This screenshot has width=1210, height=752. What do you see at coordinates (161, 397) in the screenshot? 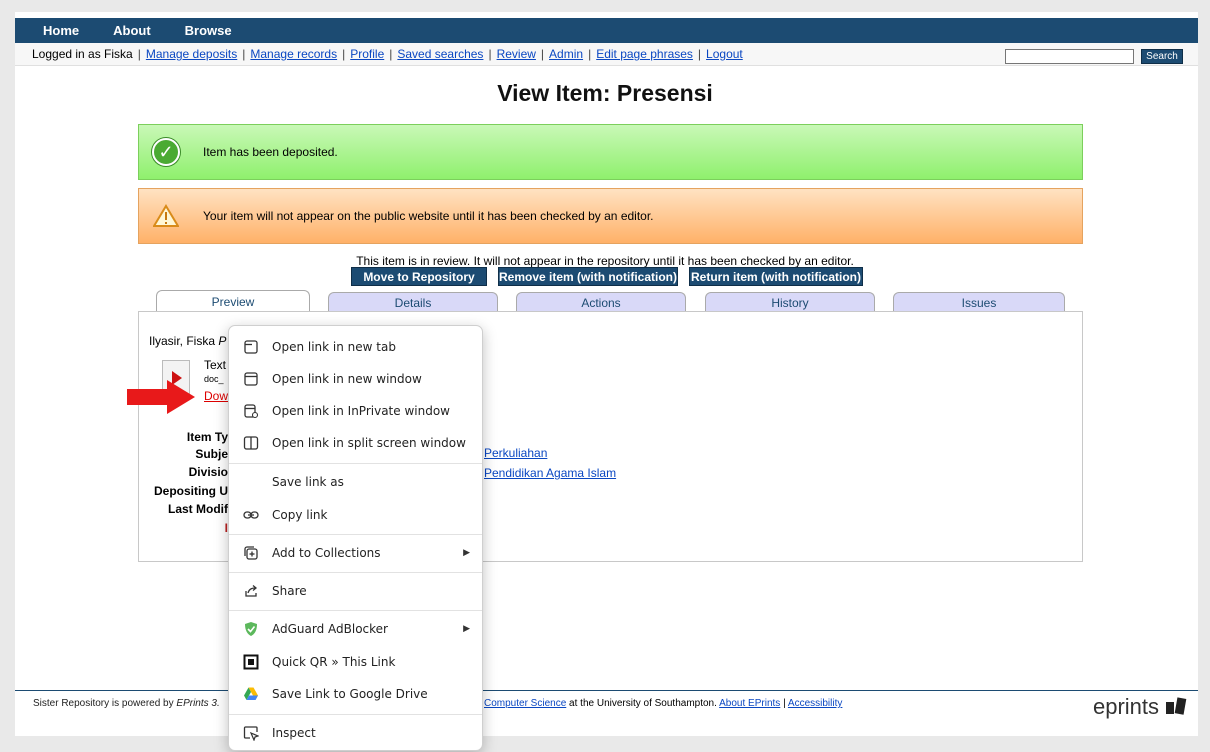
I see `red-arrow-download` at bounding box center [161, 397].